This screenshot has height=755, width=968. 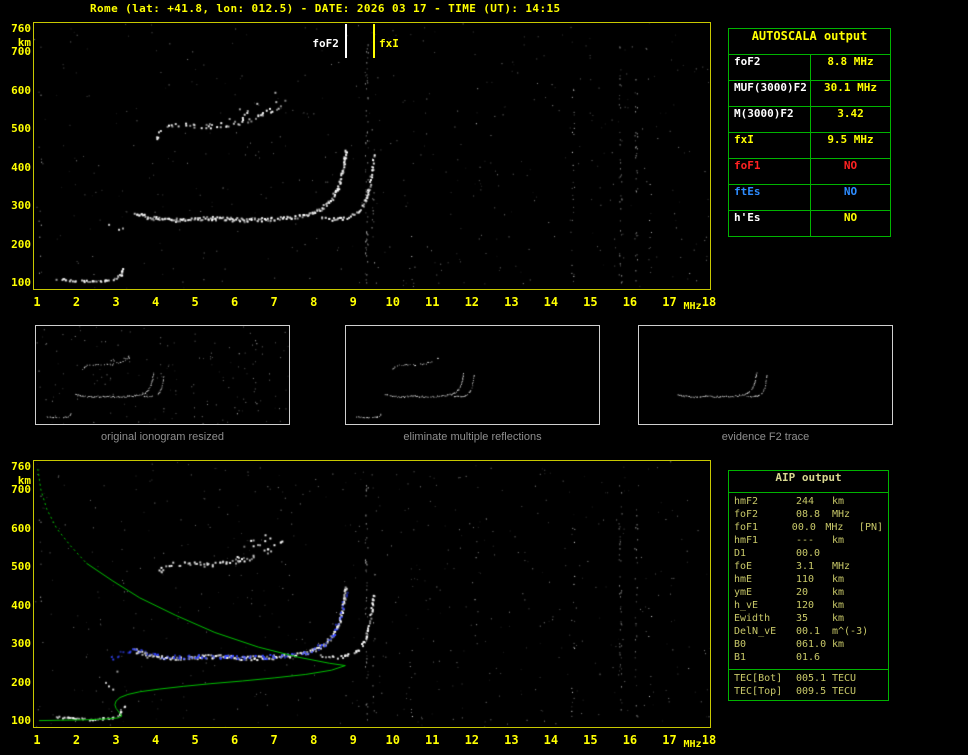 What do you see at coordinates (746, 514) in the screenshot?
I see `aip-param-label: foF2` at bounding box center [746, 514].